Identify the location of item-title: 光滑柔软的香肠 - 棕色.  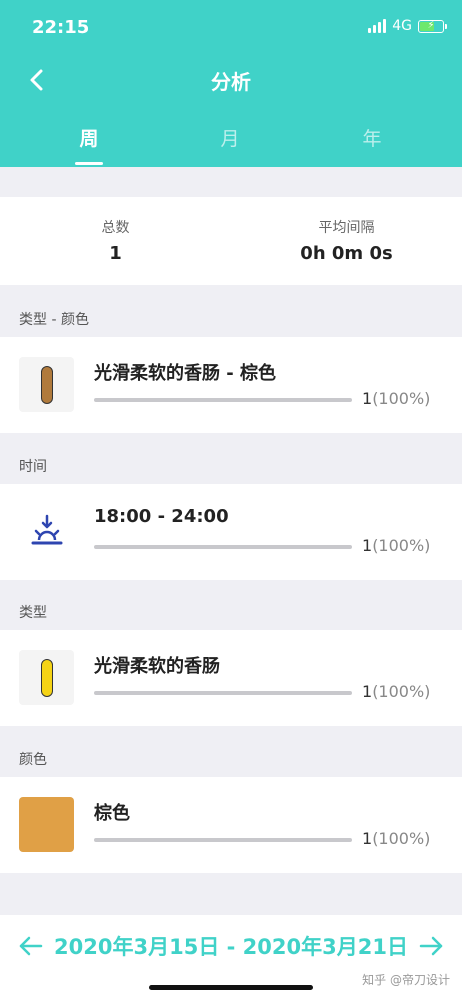
(185, 373).